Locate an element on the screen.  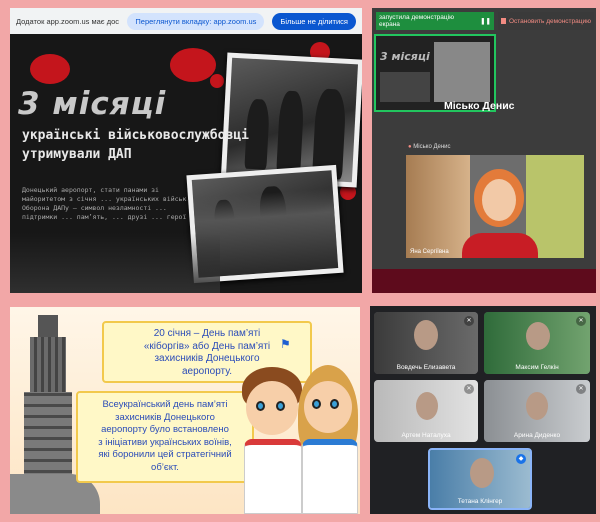
participant-name: Тетана Клінгер is located at coordinates (480, 501).